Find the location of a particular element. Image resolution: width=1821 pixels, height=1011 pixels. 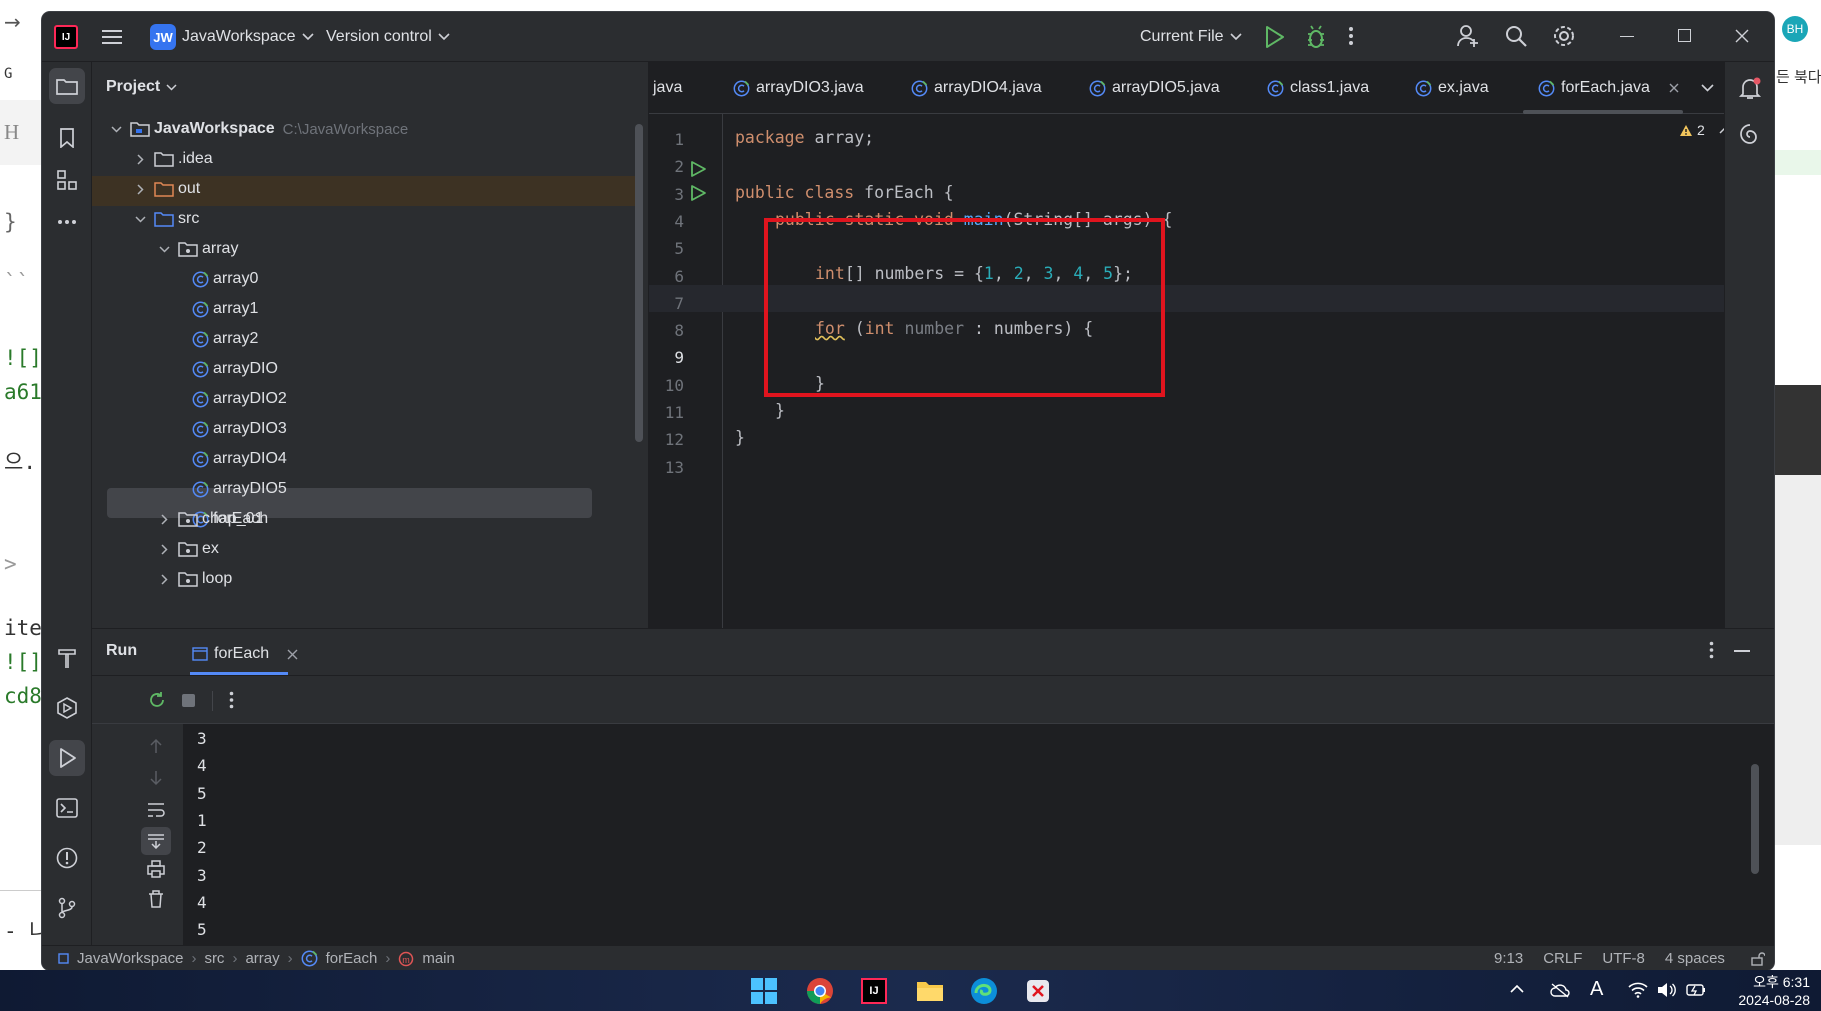

panel-title: Project is located at coordinates (133, 86).